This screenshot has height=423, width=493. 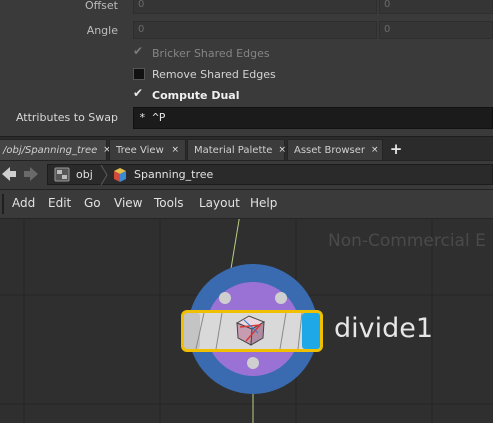 I want to click on remove-label: Remove Shared Edges, so click(x=214, y=74).